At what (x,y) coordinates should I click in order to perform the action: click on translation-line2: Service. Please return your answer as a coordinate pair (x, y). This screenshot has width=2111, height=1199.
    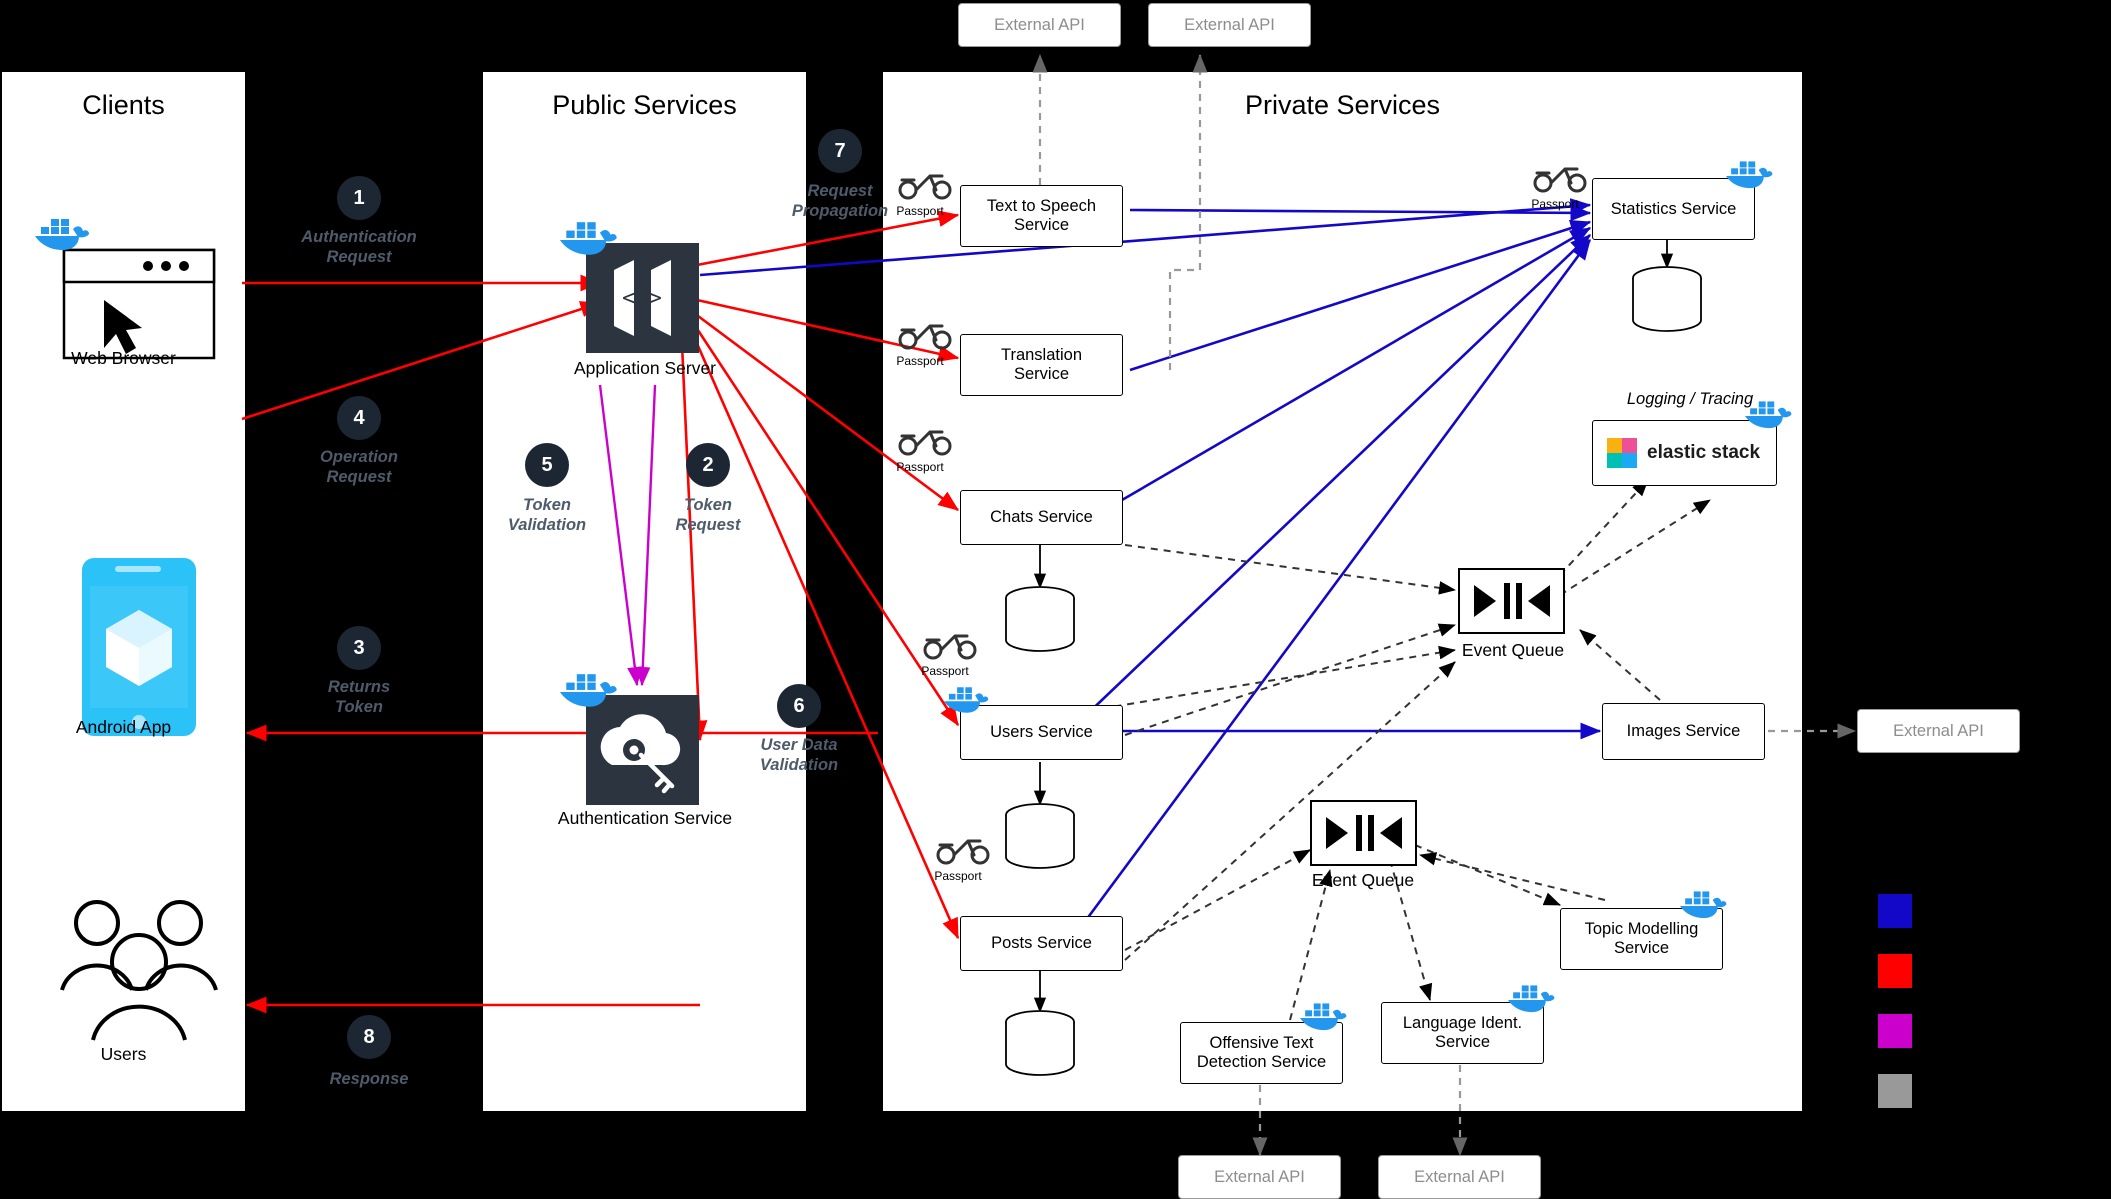
    Looking at the image, I should click on (1041, 374).